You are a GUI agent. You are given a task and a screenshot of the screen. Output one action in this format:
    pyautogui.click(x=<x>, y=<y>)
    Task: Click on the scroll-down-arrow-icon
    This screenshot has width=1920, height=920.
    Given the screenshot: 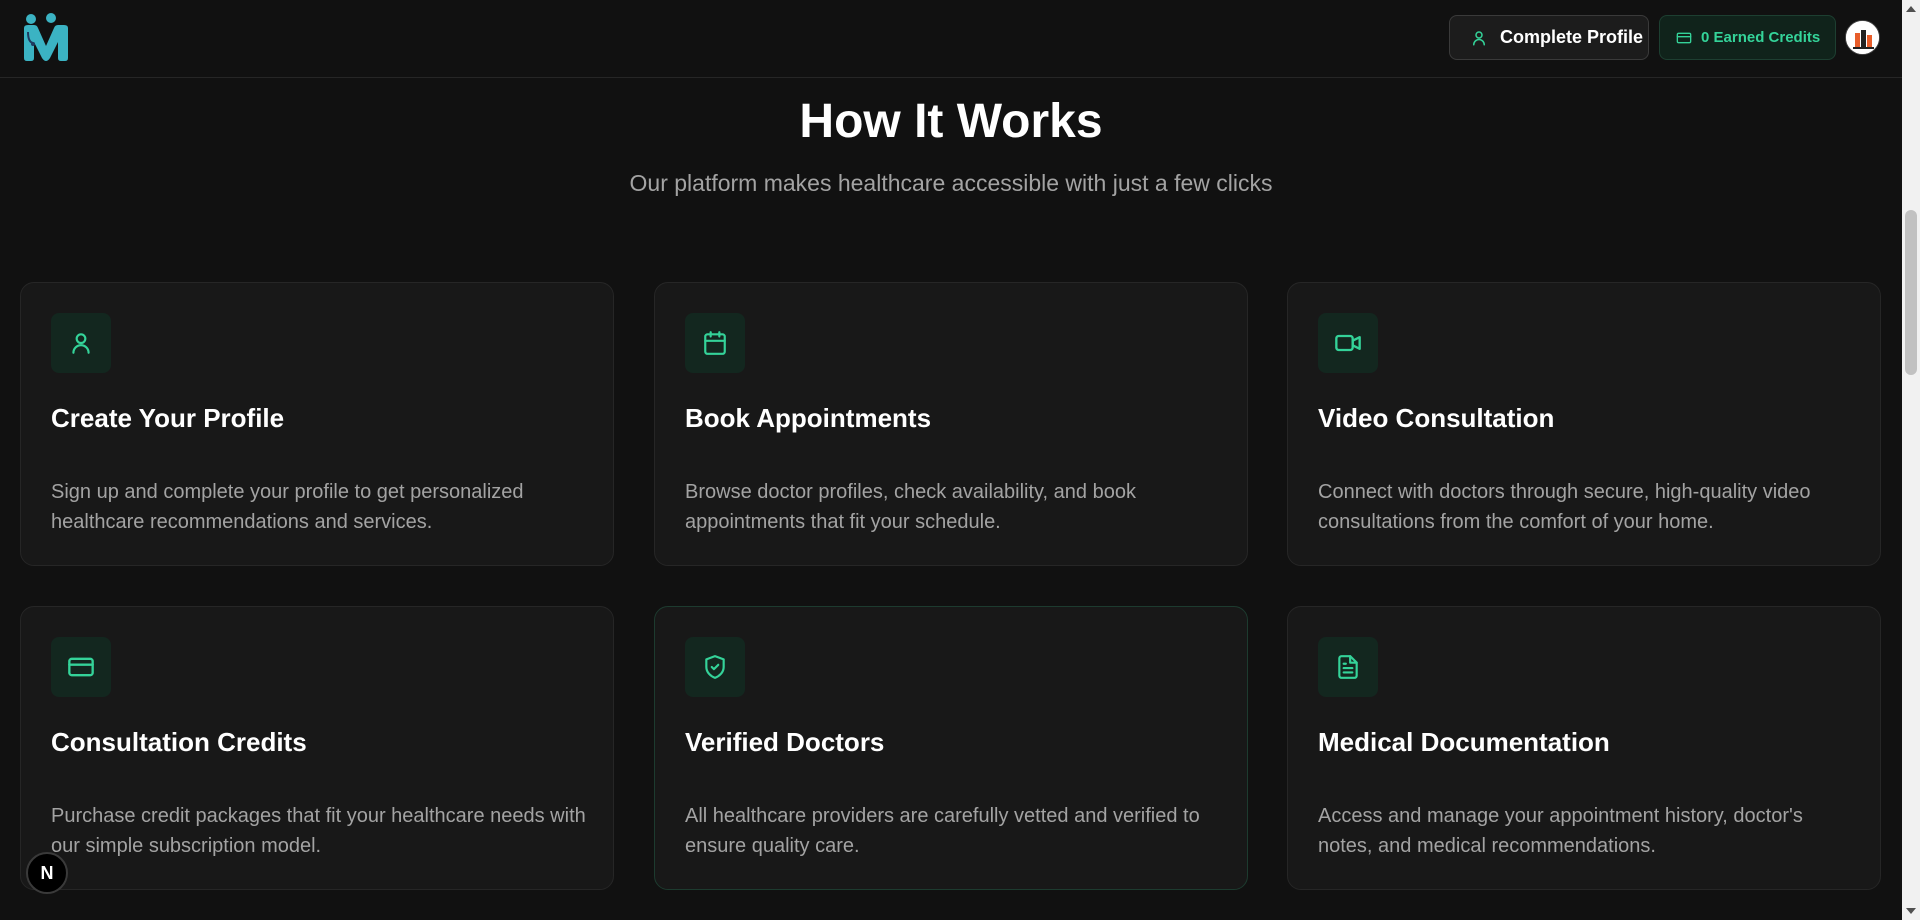 What is the action you would take?
    pyautogui.click(x=1911, y=911)
    